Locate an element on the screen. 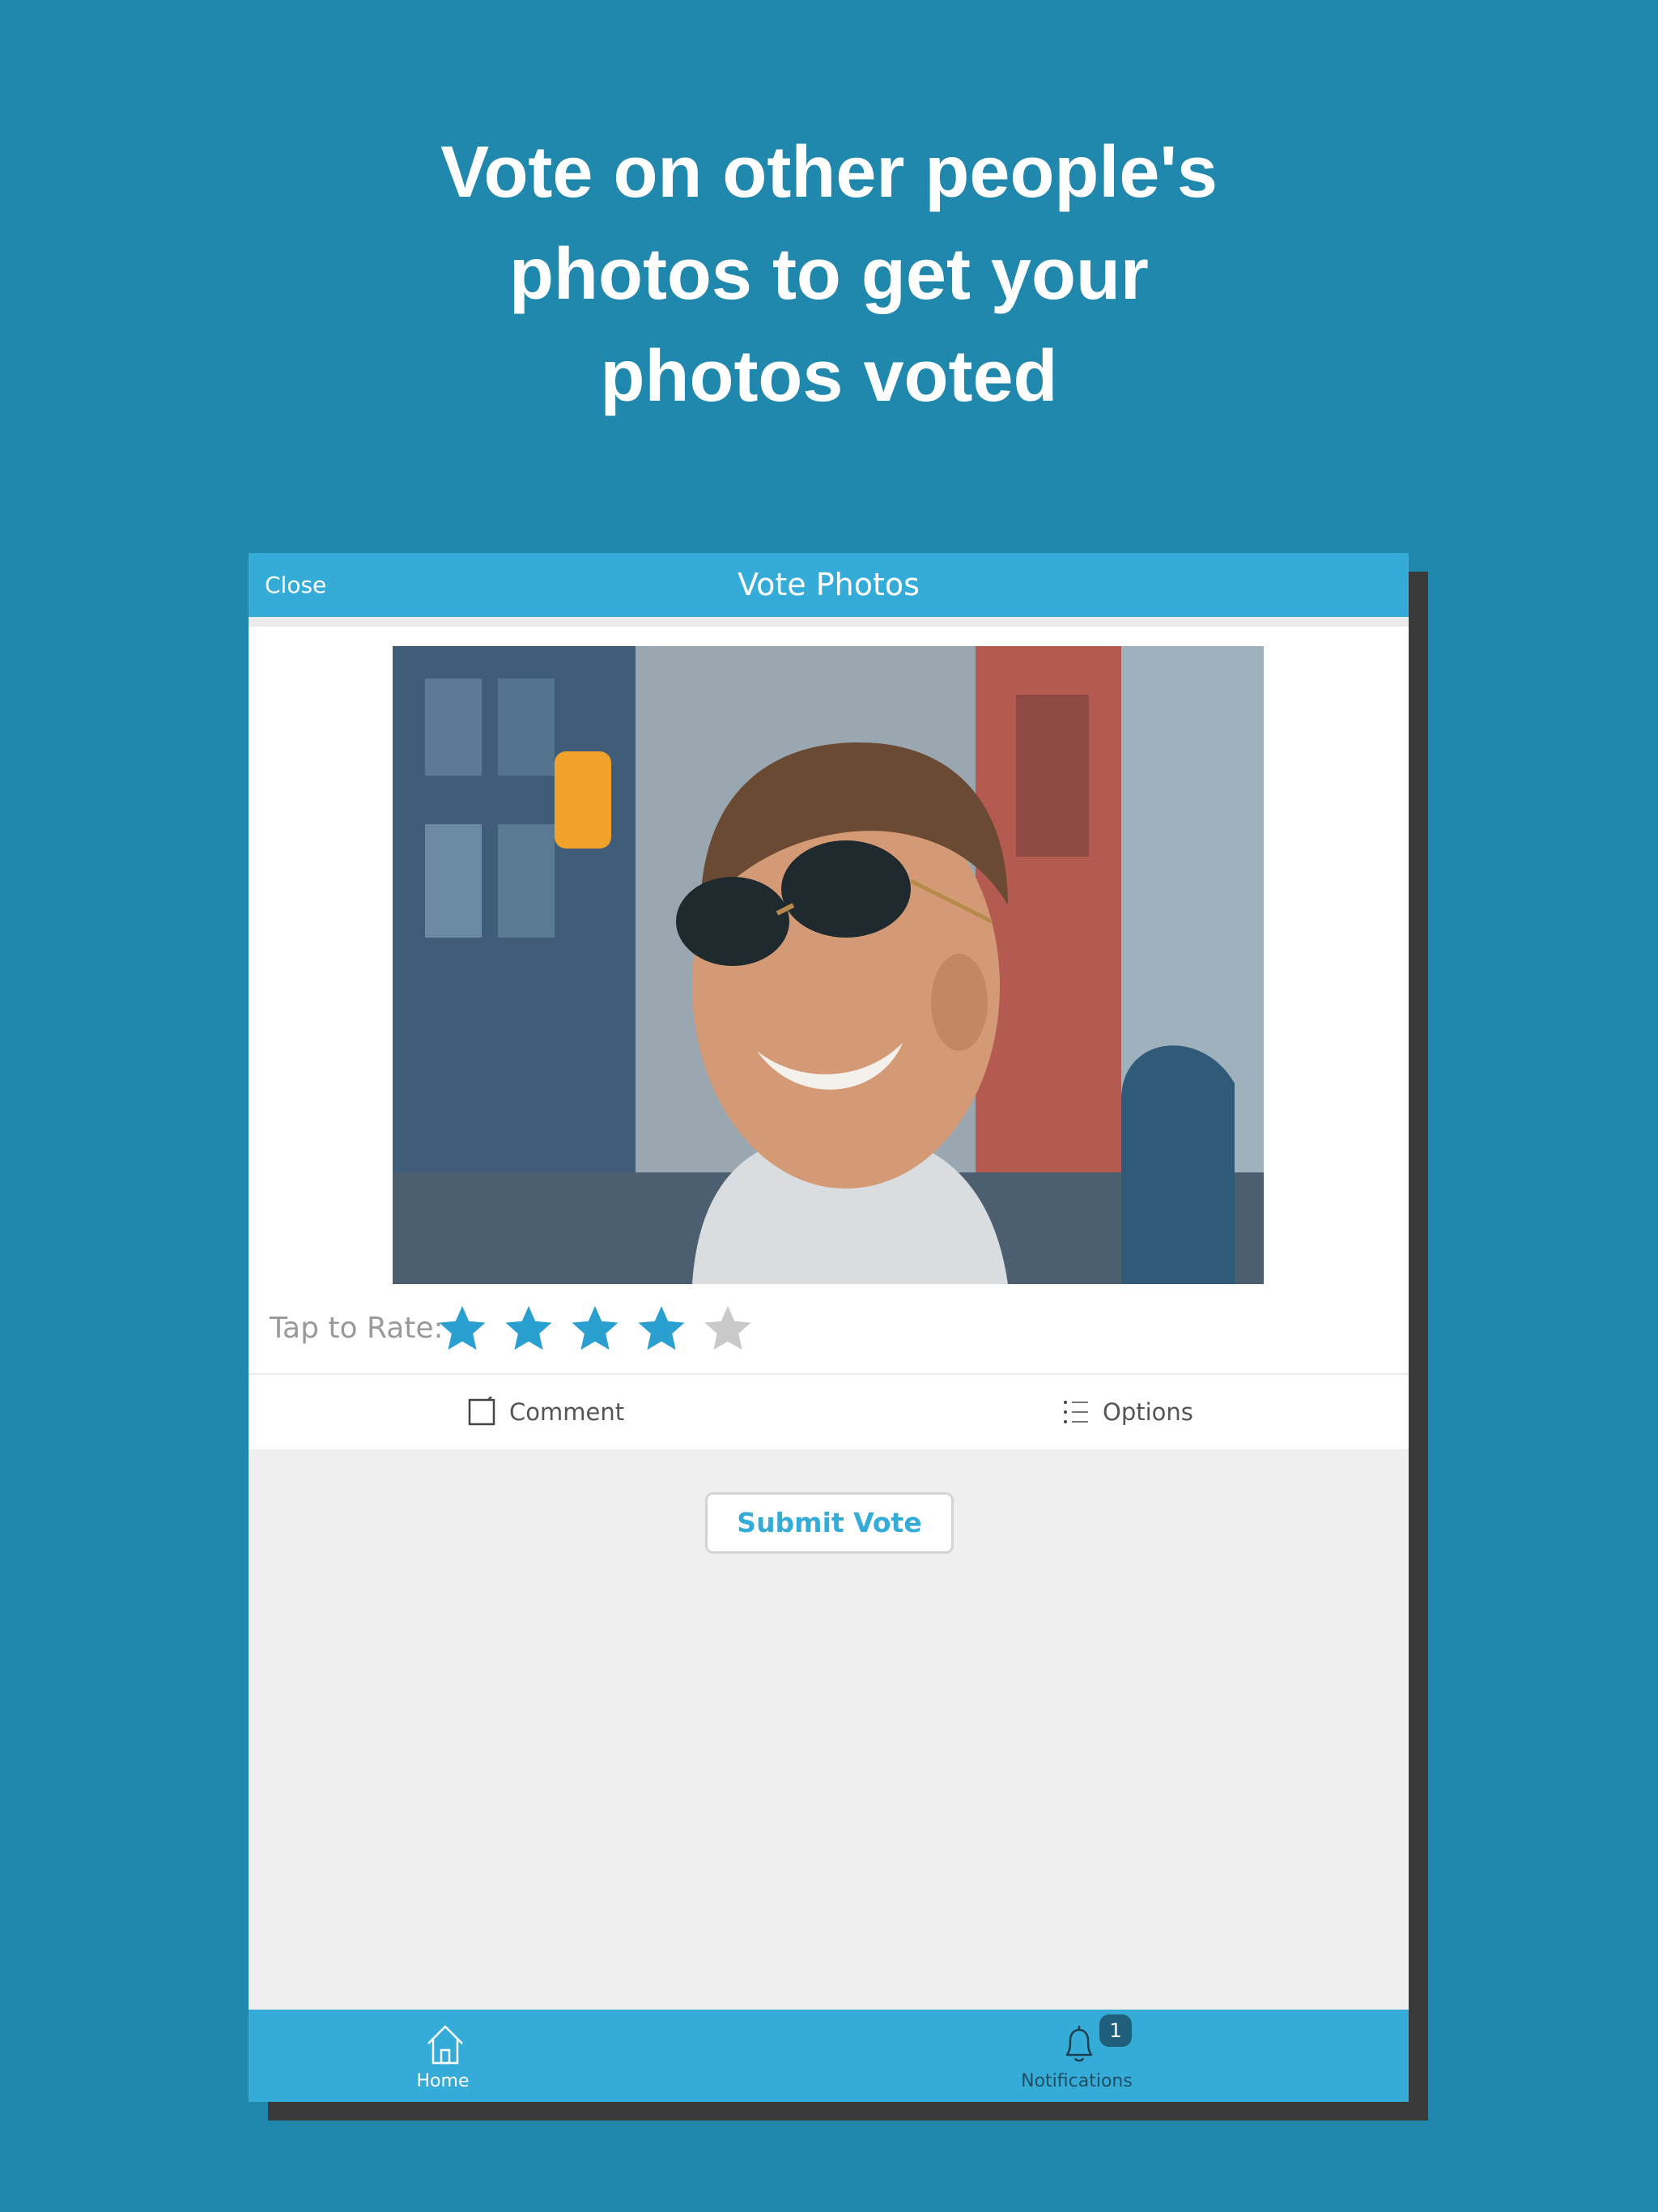 This screenshot has height=2212, width=1658. tab-home: Home is located at coordinates (443, 2056).